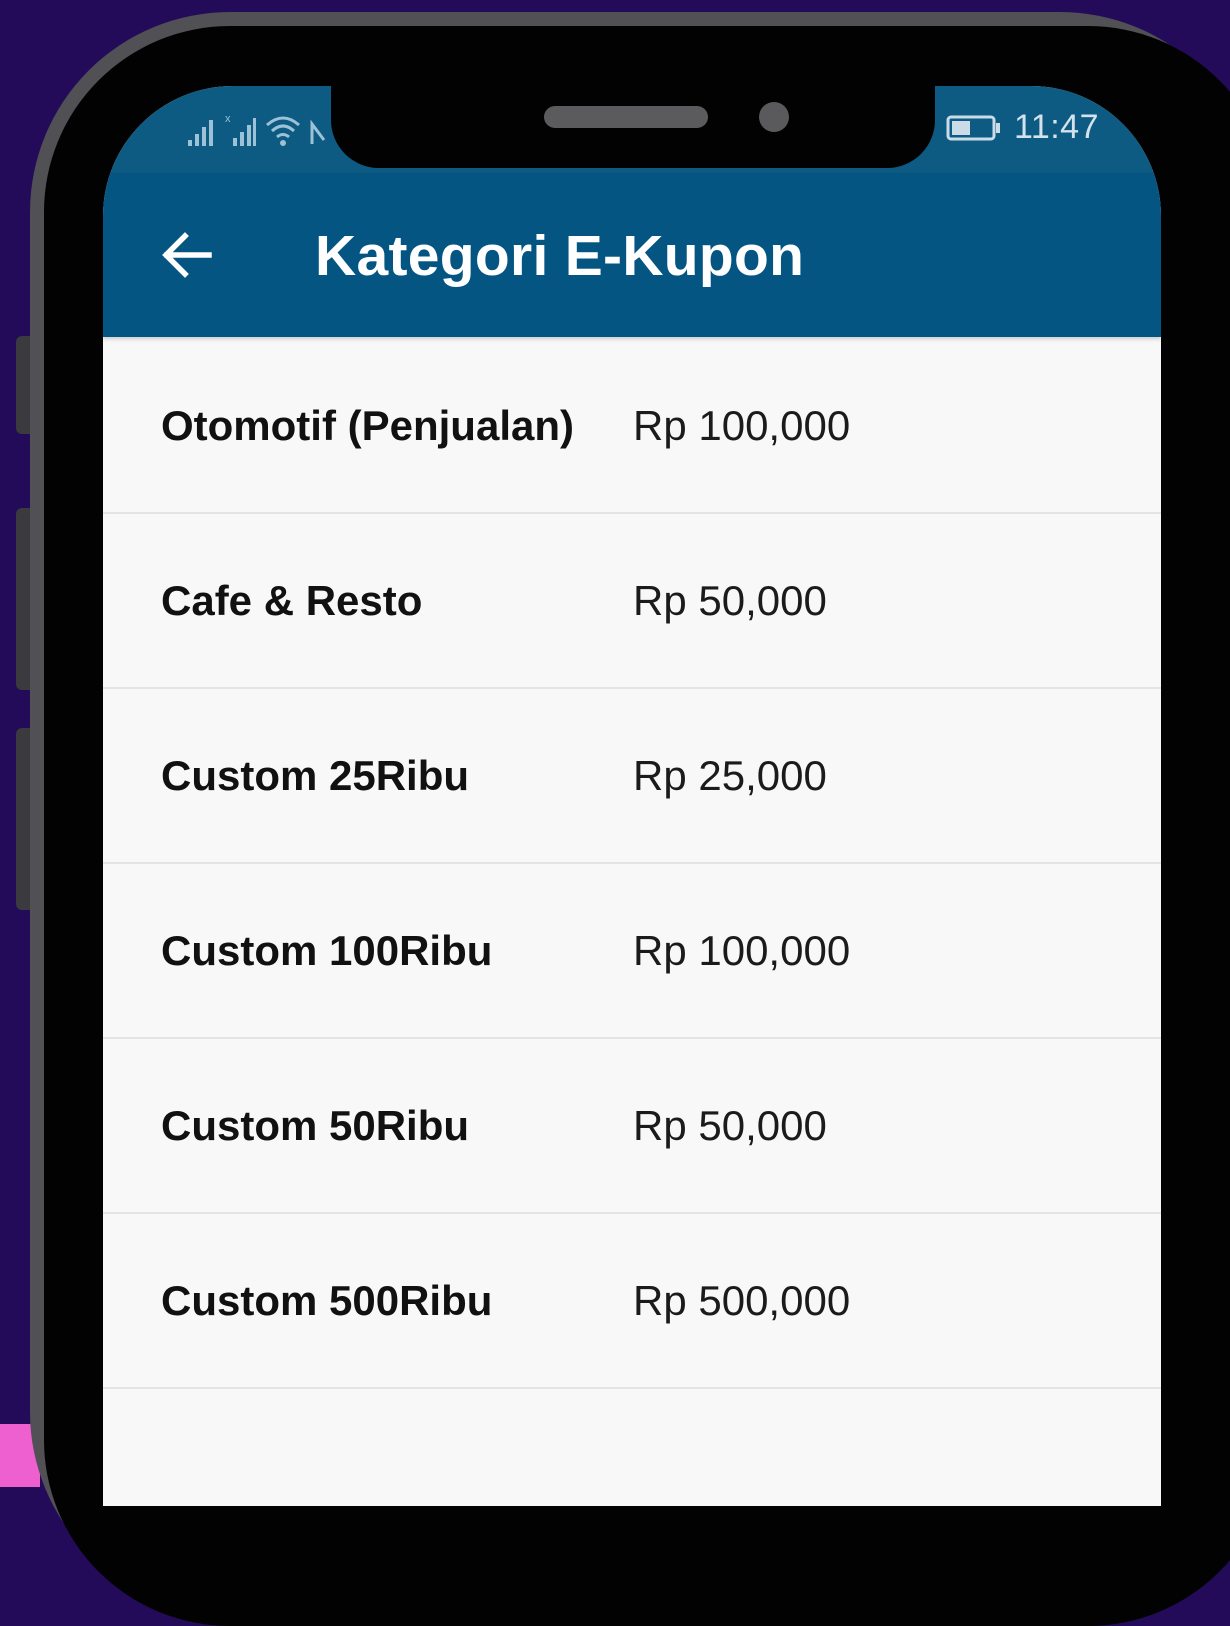 The image size is (1230, 1626). Describe the element at coordinates (1056, 127) in the screenshot. I see `status-time: 11:47` at that location.